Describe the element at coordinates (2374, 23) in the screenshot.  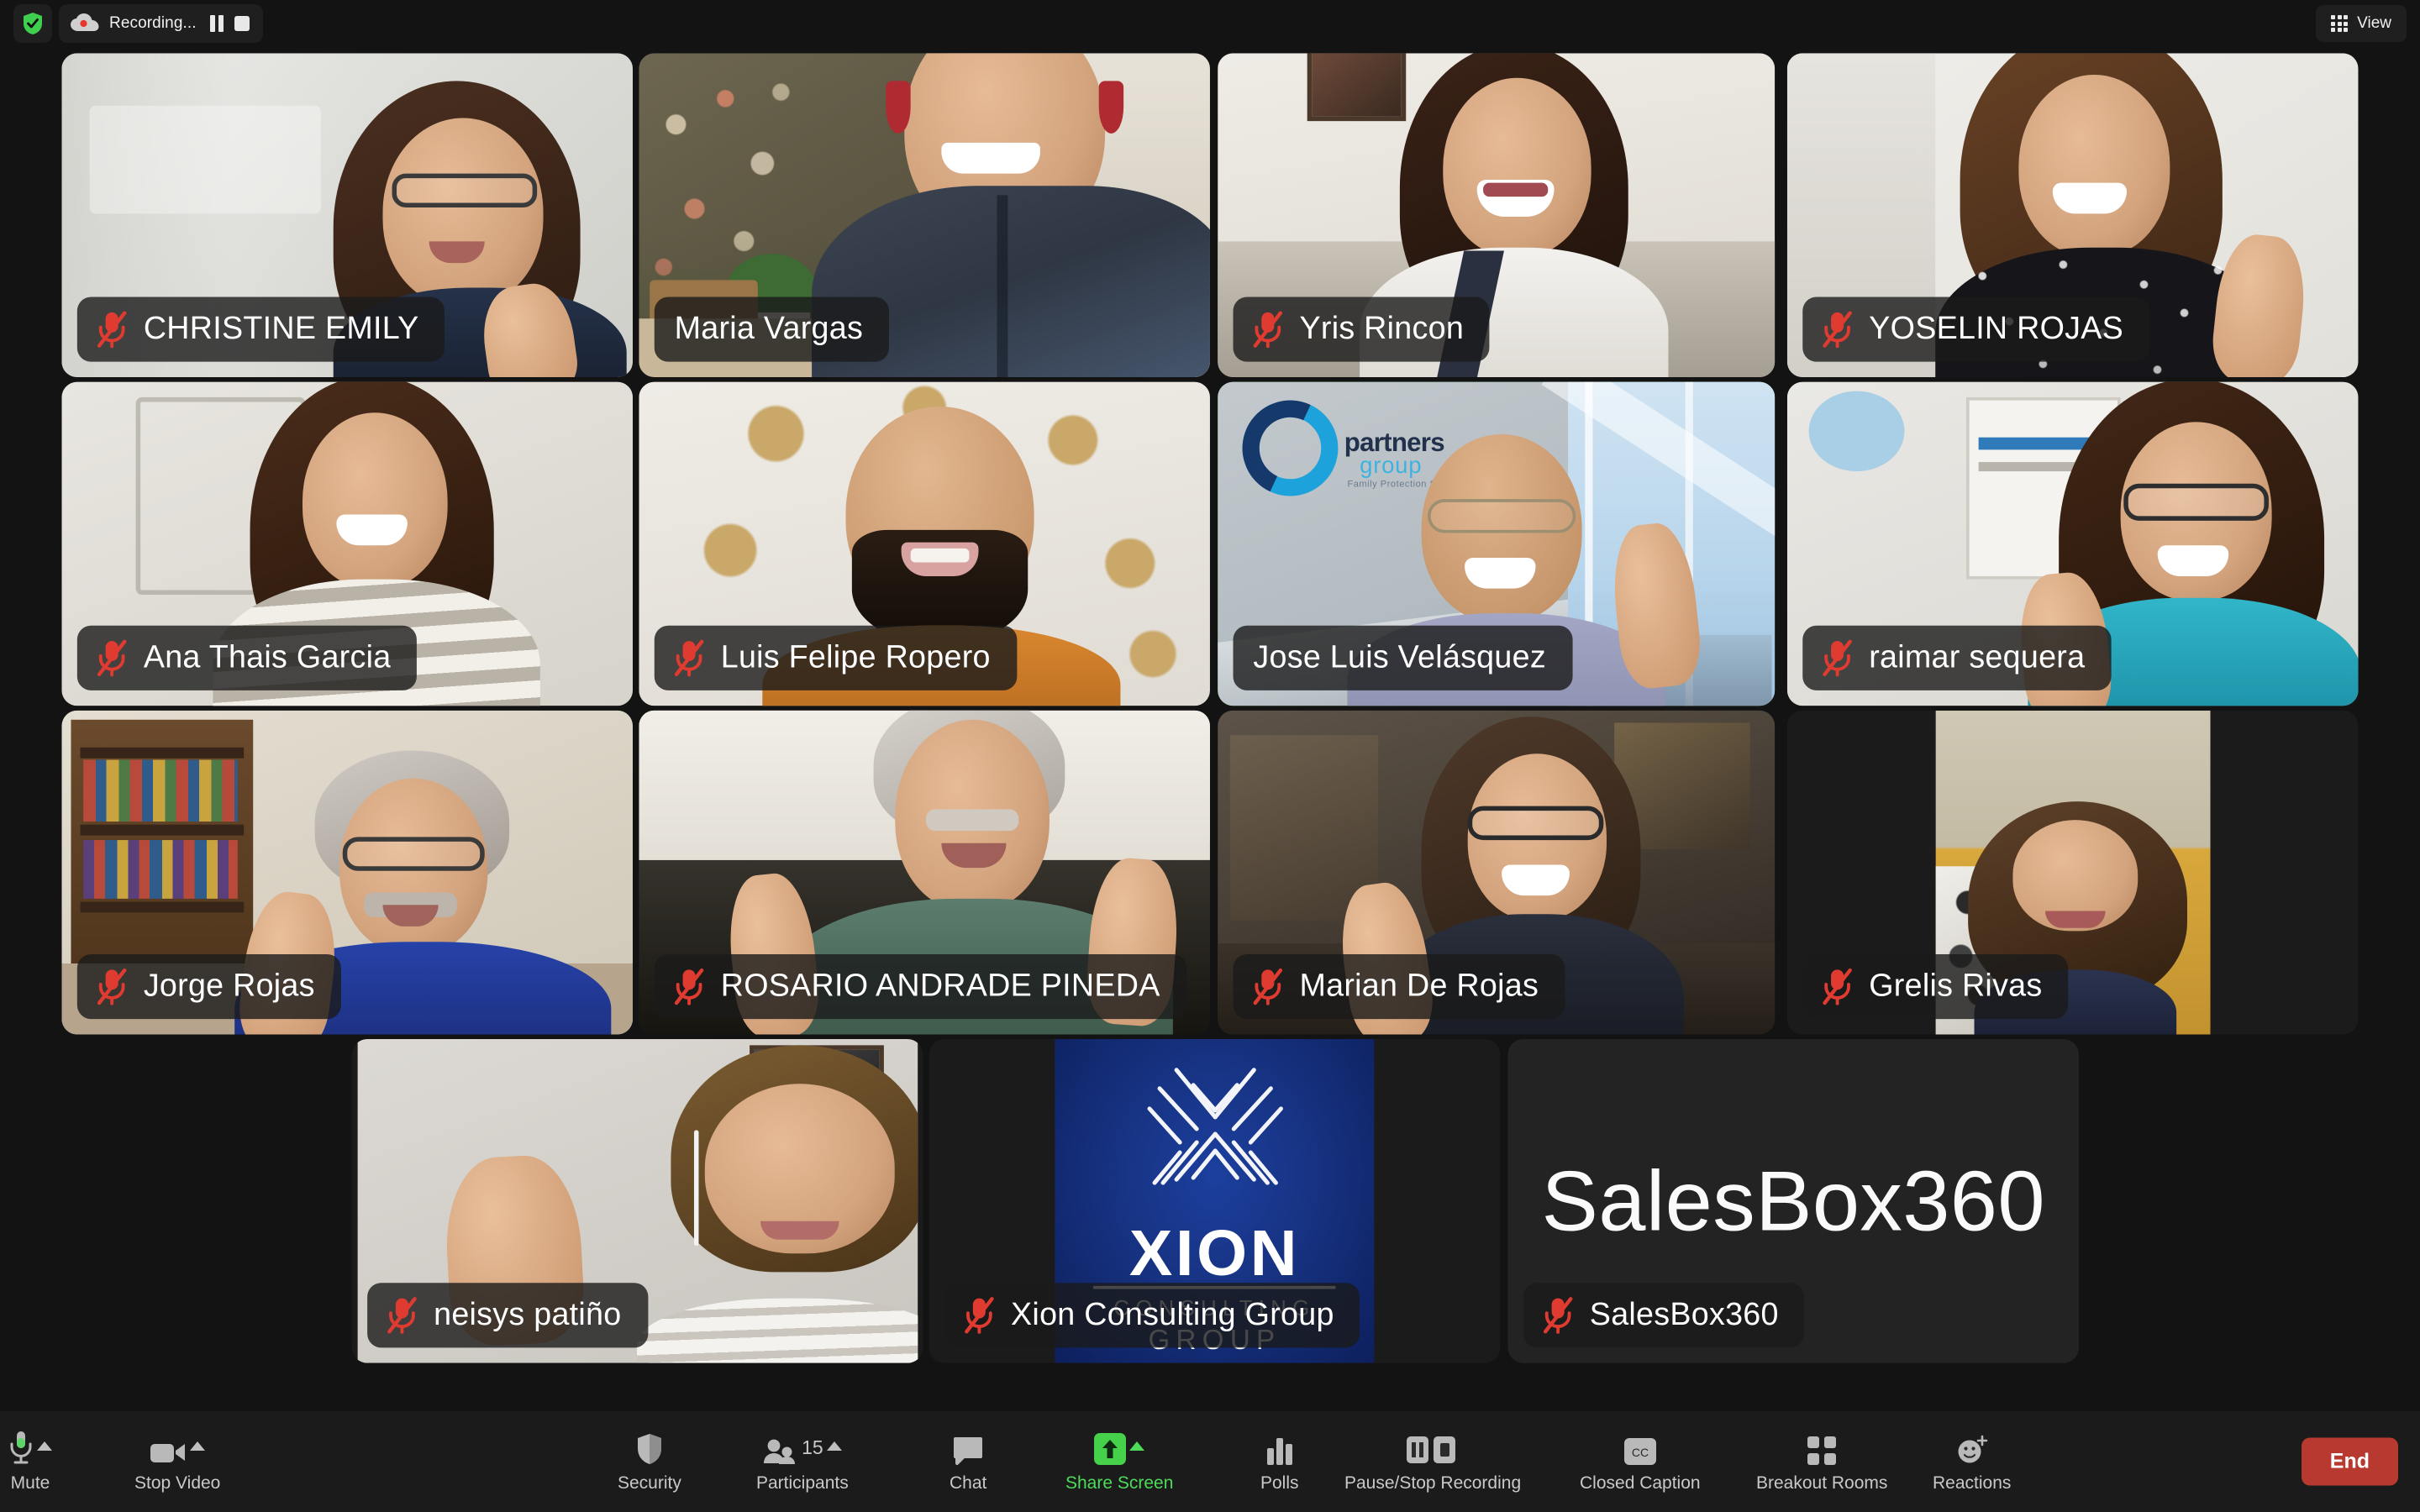
I see `view-button-label: View` at that location.